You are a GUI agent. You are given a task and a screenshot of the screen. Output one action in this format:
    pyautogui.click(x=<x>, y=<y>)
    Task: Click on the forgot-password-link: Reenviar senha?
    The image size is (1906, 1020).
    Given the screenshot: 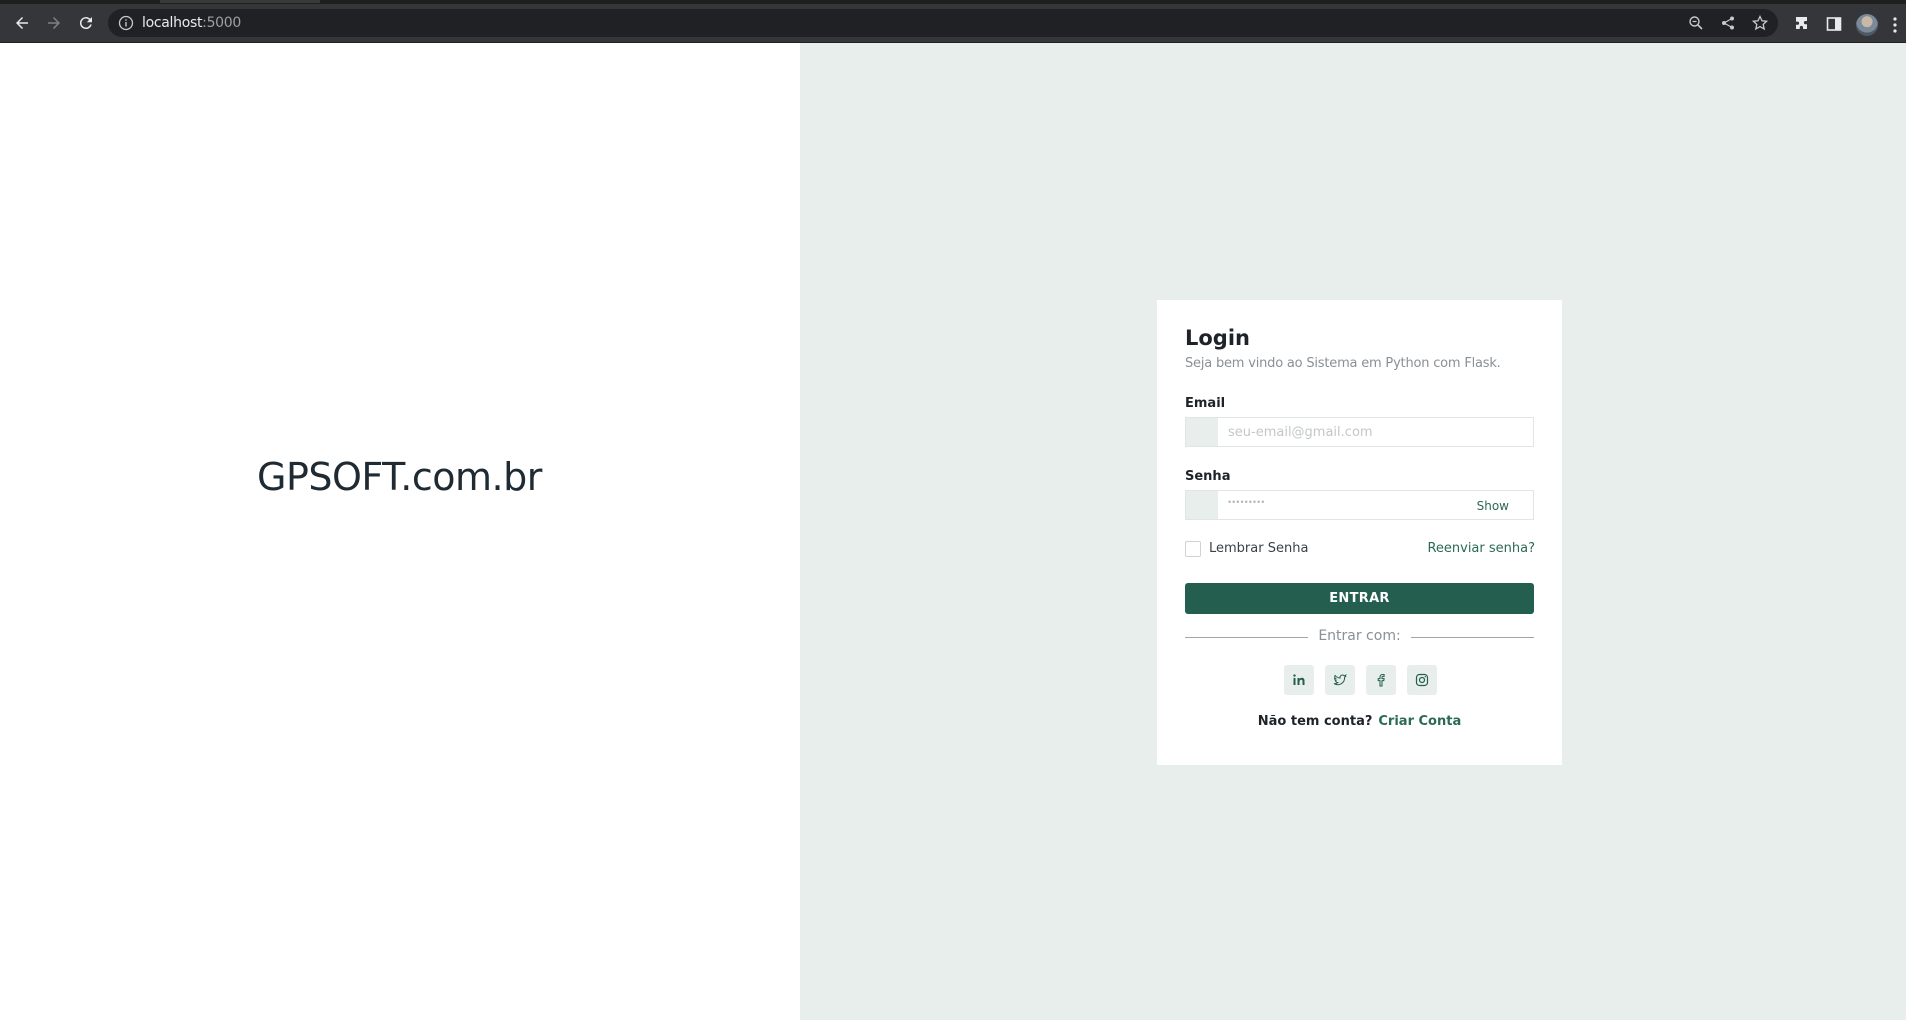 What is the action you would take?
    pyautogui.click(x=1481, y=548)
    